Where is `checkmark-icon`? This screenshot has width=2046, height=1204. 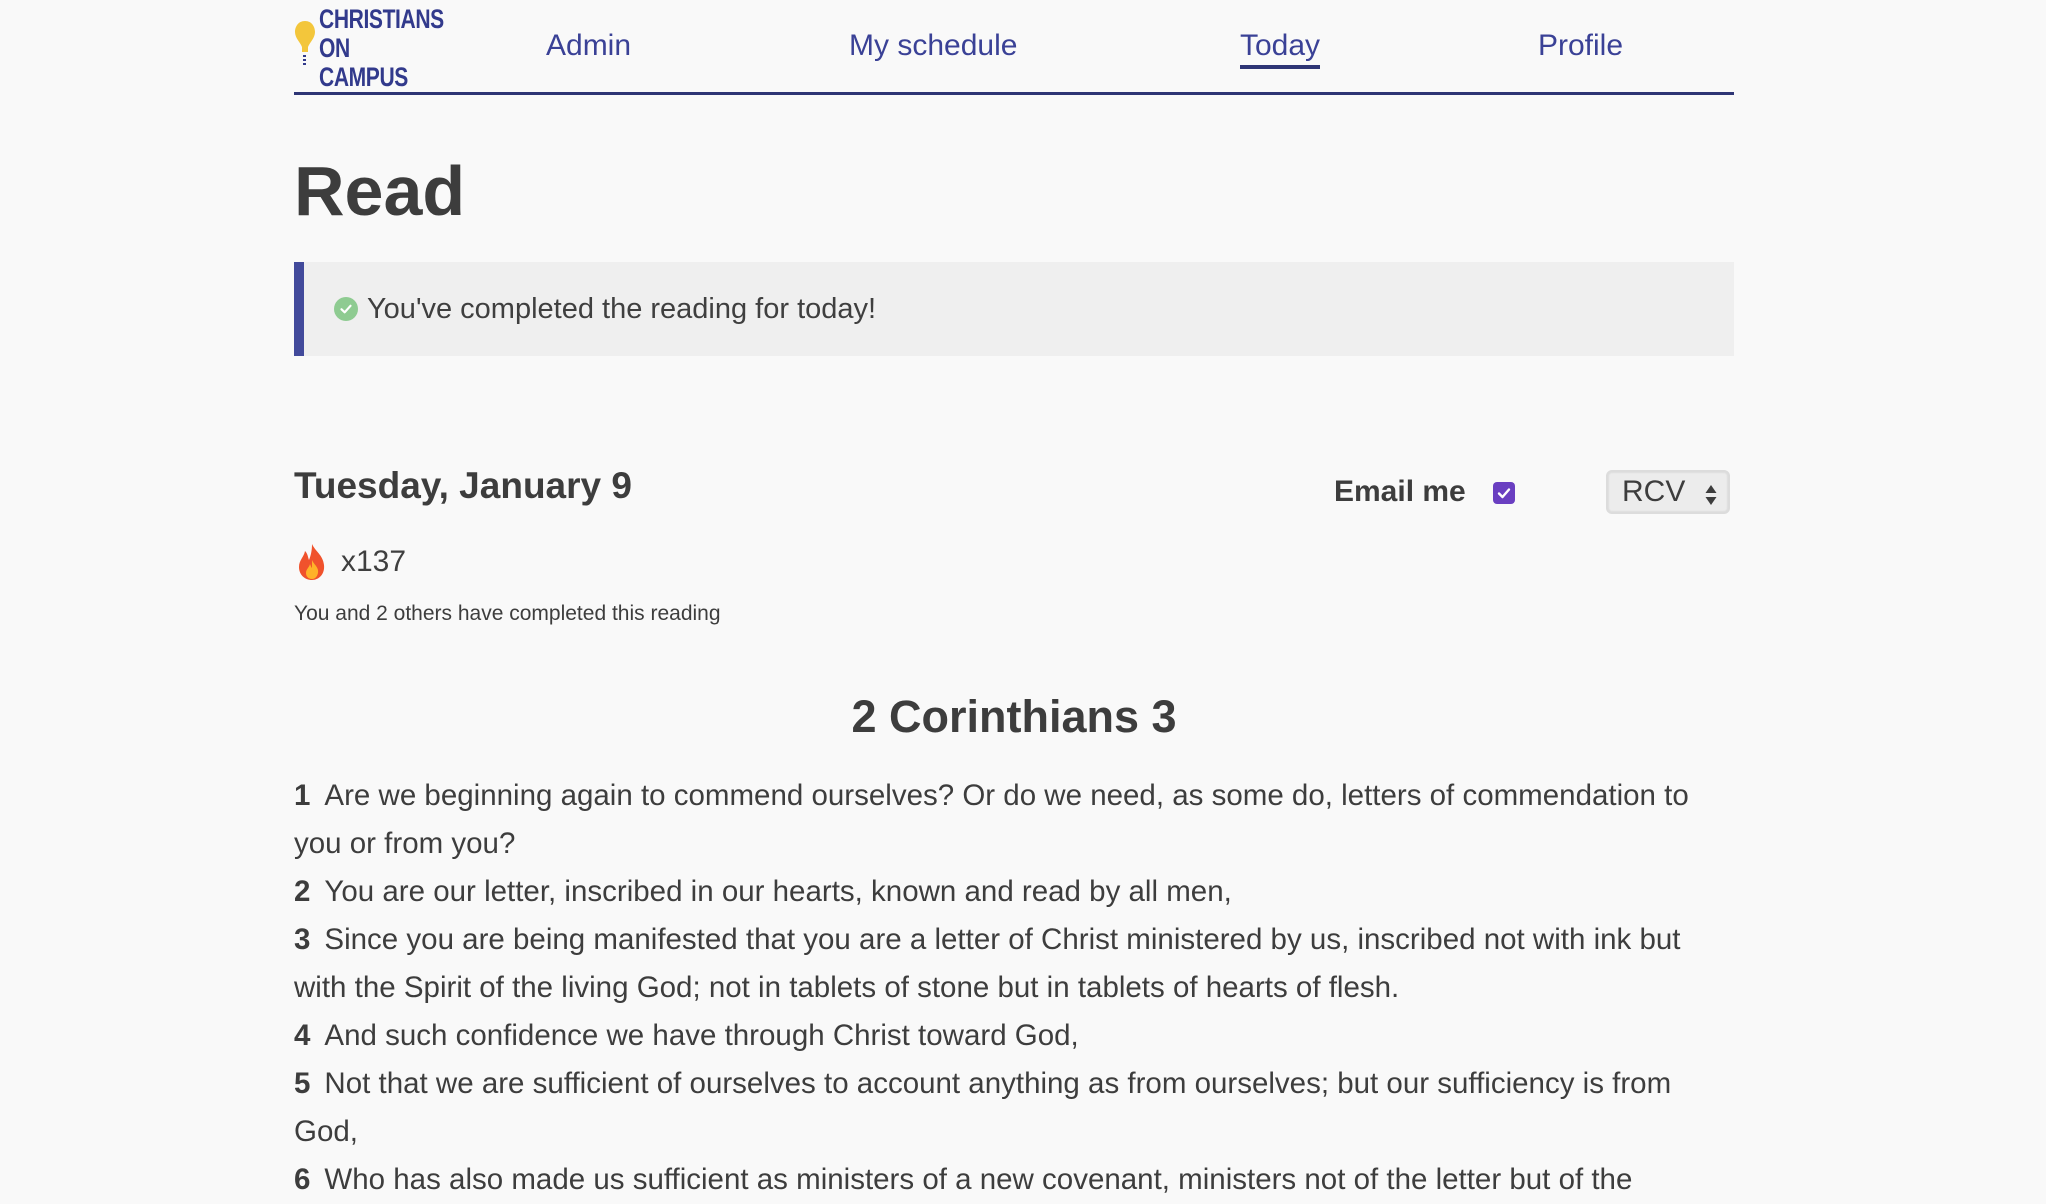
checkmark-icon is located at coordinates (1504, 493).